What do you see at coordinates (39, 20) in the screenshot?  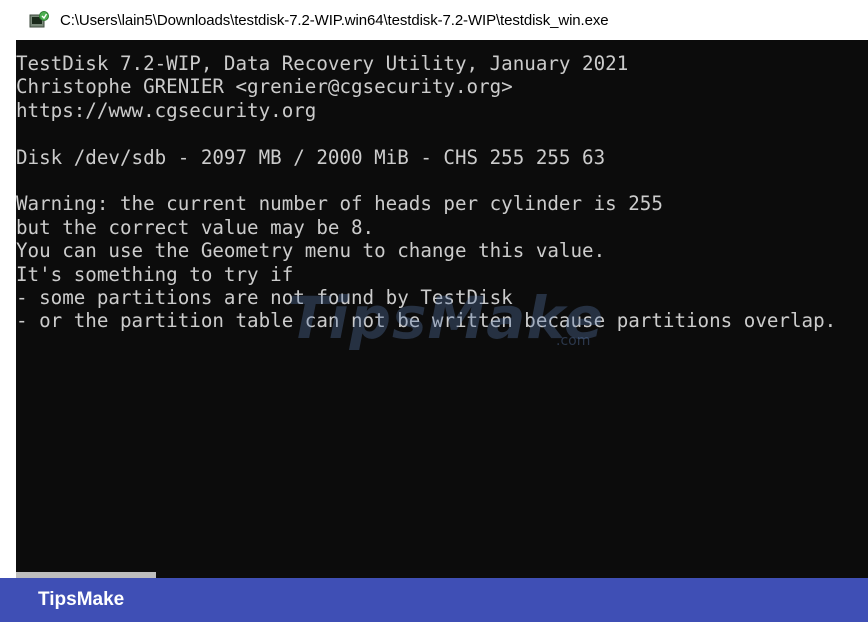 I see `console-app-icon` at bounding box center [39, 20].